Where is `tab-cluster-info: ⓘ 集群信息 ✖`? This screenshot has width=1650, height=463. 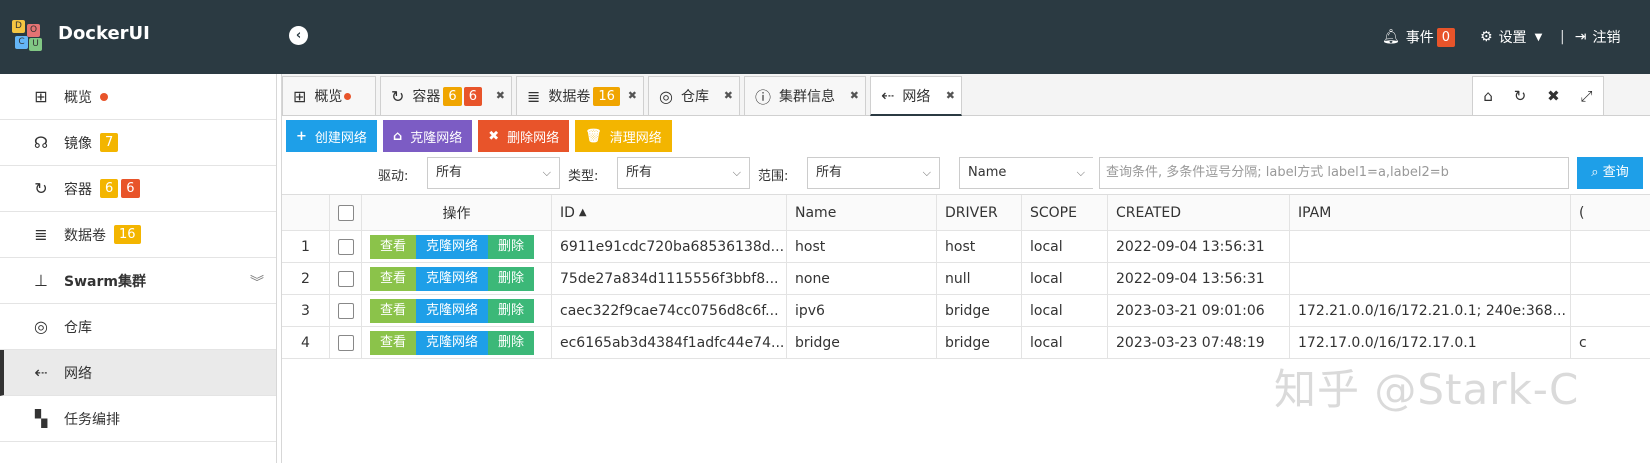
tab-cluster-info: ⓘ 集群信息 ✖ is located at coordinates (805, 95).